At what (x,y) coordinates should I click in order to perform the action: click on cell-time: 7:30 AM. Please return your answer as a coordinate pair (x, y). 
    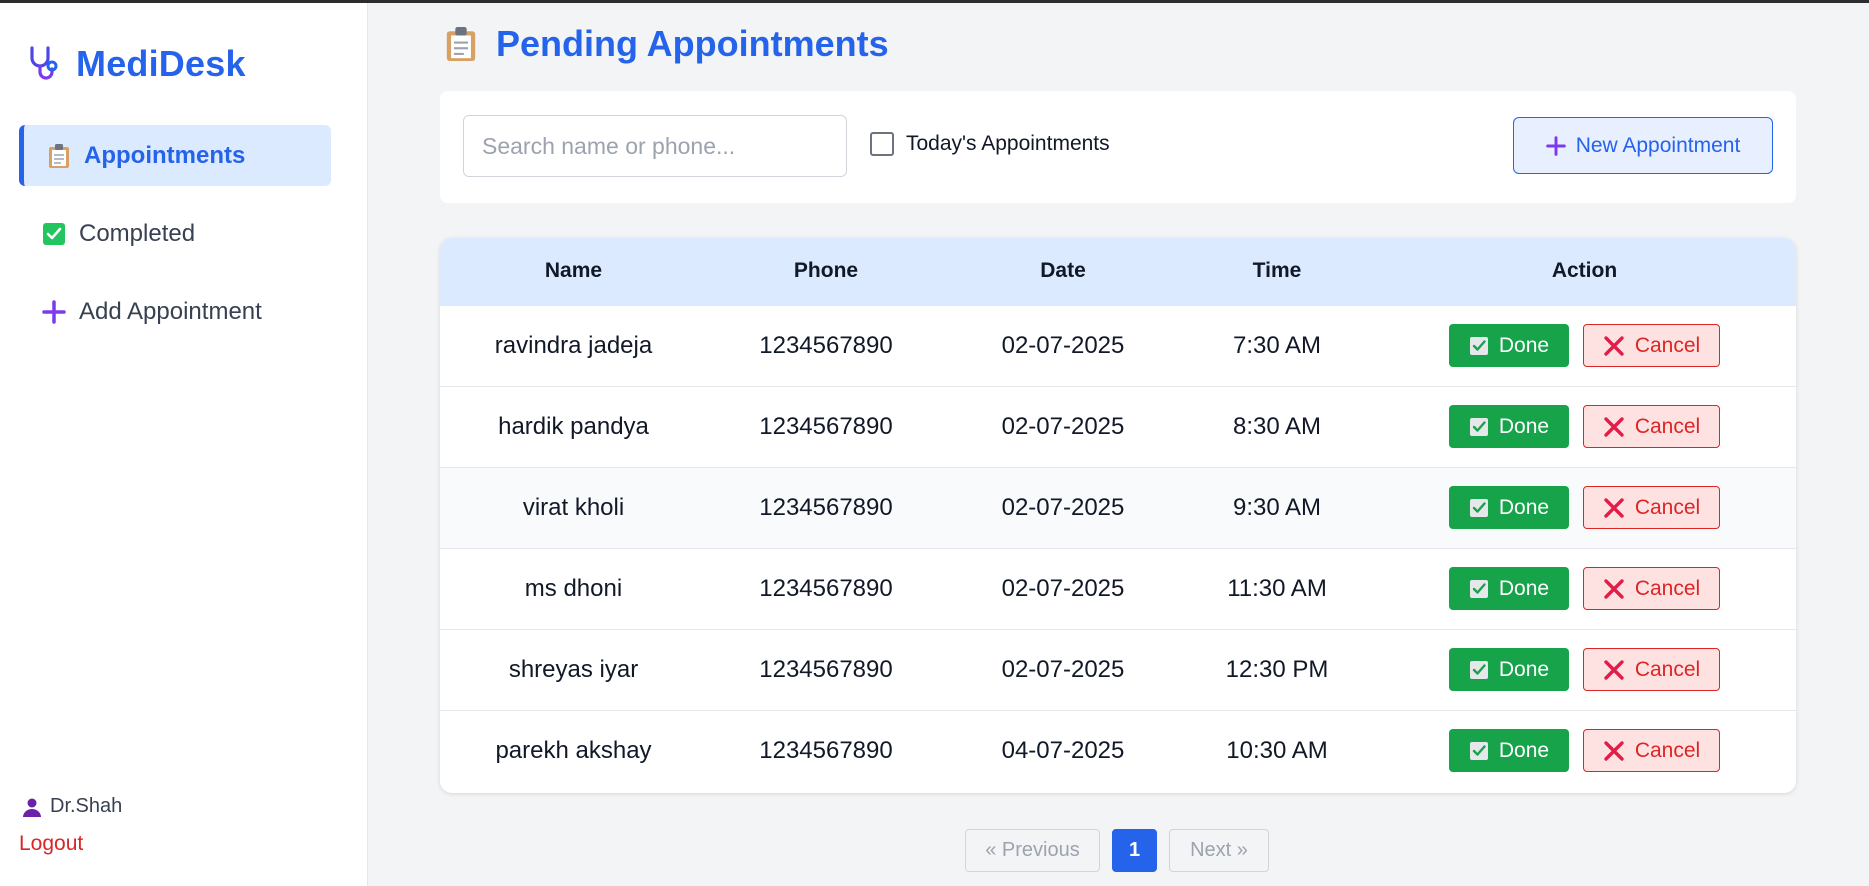
    Looking at the image, I should click on (1277, 345).